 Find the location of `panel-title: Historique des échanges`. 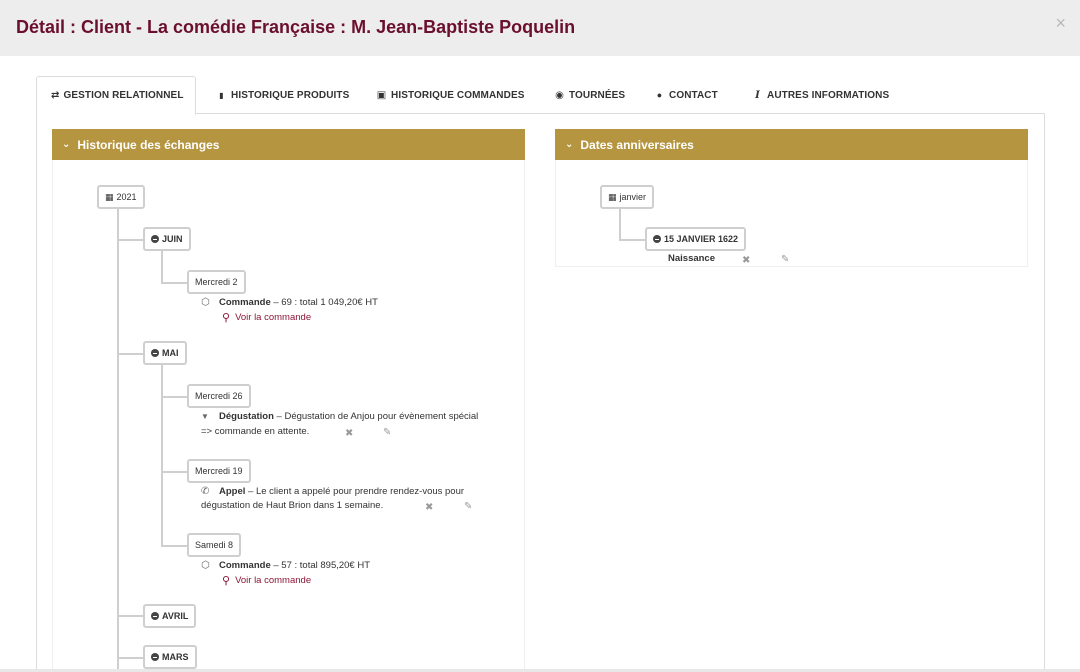

panel-title: Historique des échanges is located at coordinates (148, 144).